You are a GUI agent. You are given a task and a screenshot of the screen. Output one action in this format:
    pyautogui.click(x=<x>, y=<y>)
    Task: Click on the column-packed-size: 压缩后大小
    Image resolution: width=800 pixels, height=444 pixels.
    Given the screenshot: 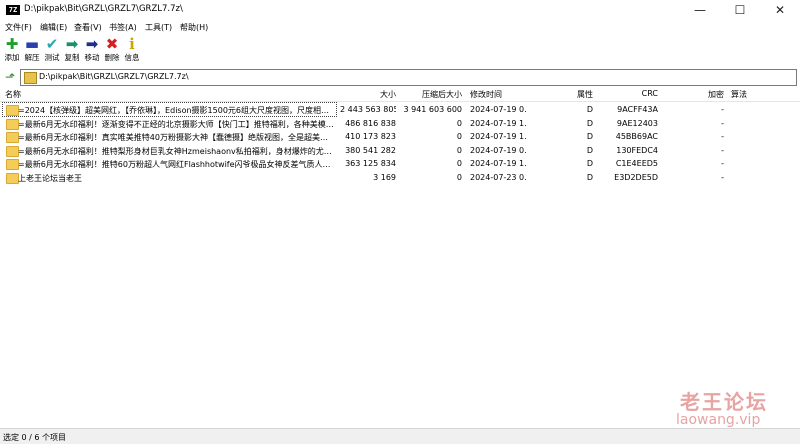 What is the action you would take?
    pyautogui.click(x=431, y=94)
    